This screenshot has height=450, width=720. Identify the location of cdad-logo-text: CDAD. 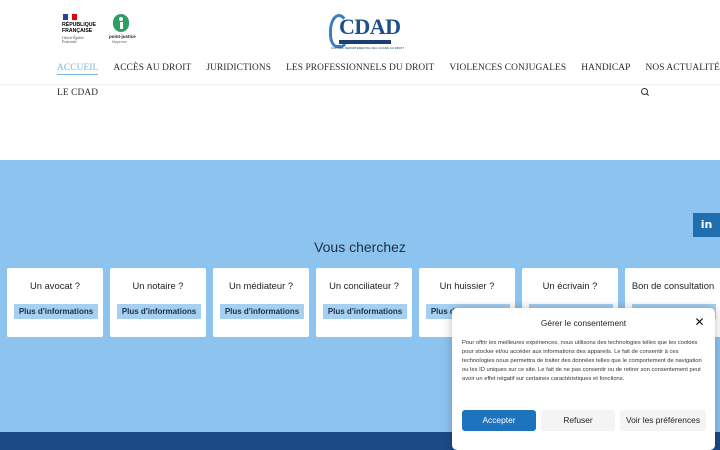
(370, 26).